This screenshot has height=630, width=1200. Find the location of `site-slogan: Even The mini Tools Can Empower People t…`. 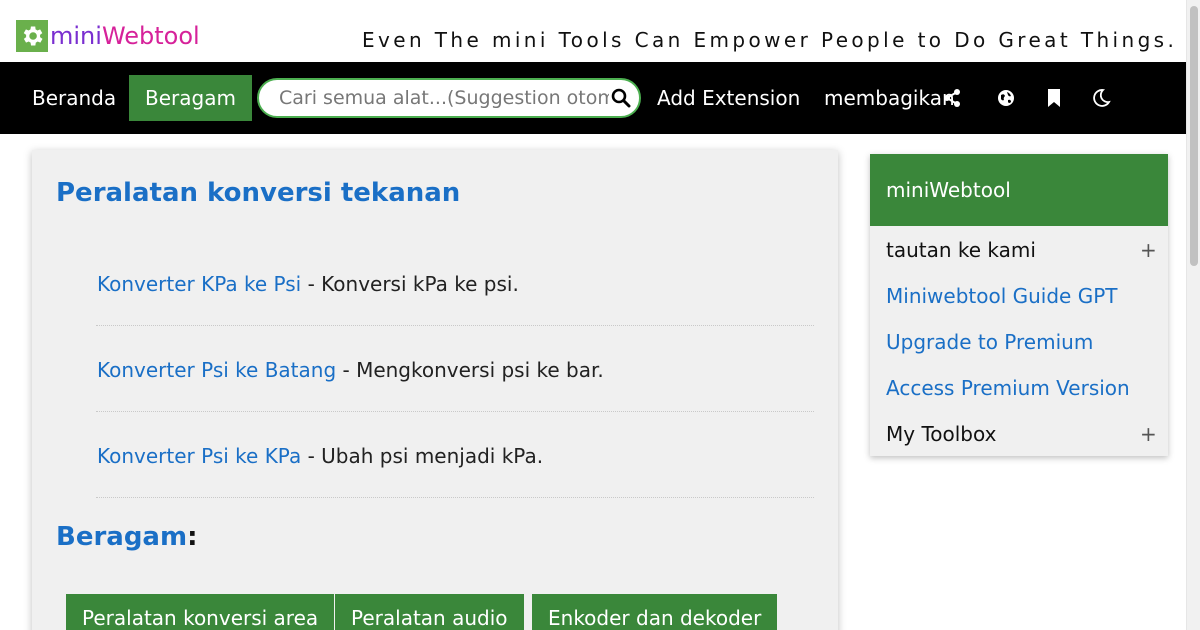

site-slogan: Even The mini Tools Can Empower People t… is located at coordinates (770, 40).